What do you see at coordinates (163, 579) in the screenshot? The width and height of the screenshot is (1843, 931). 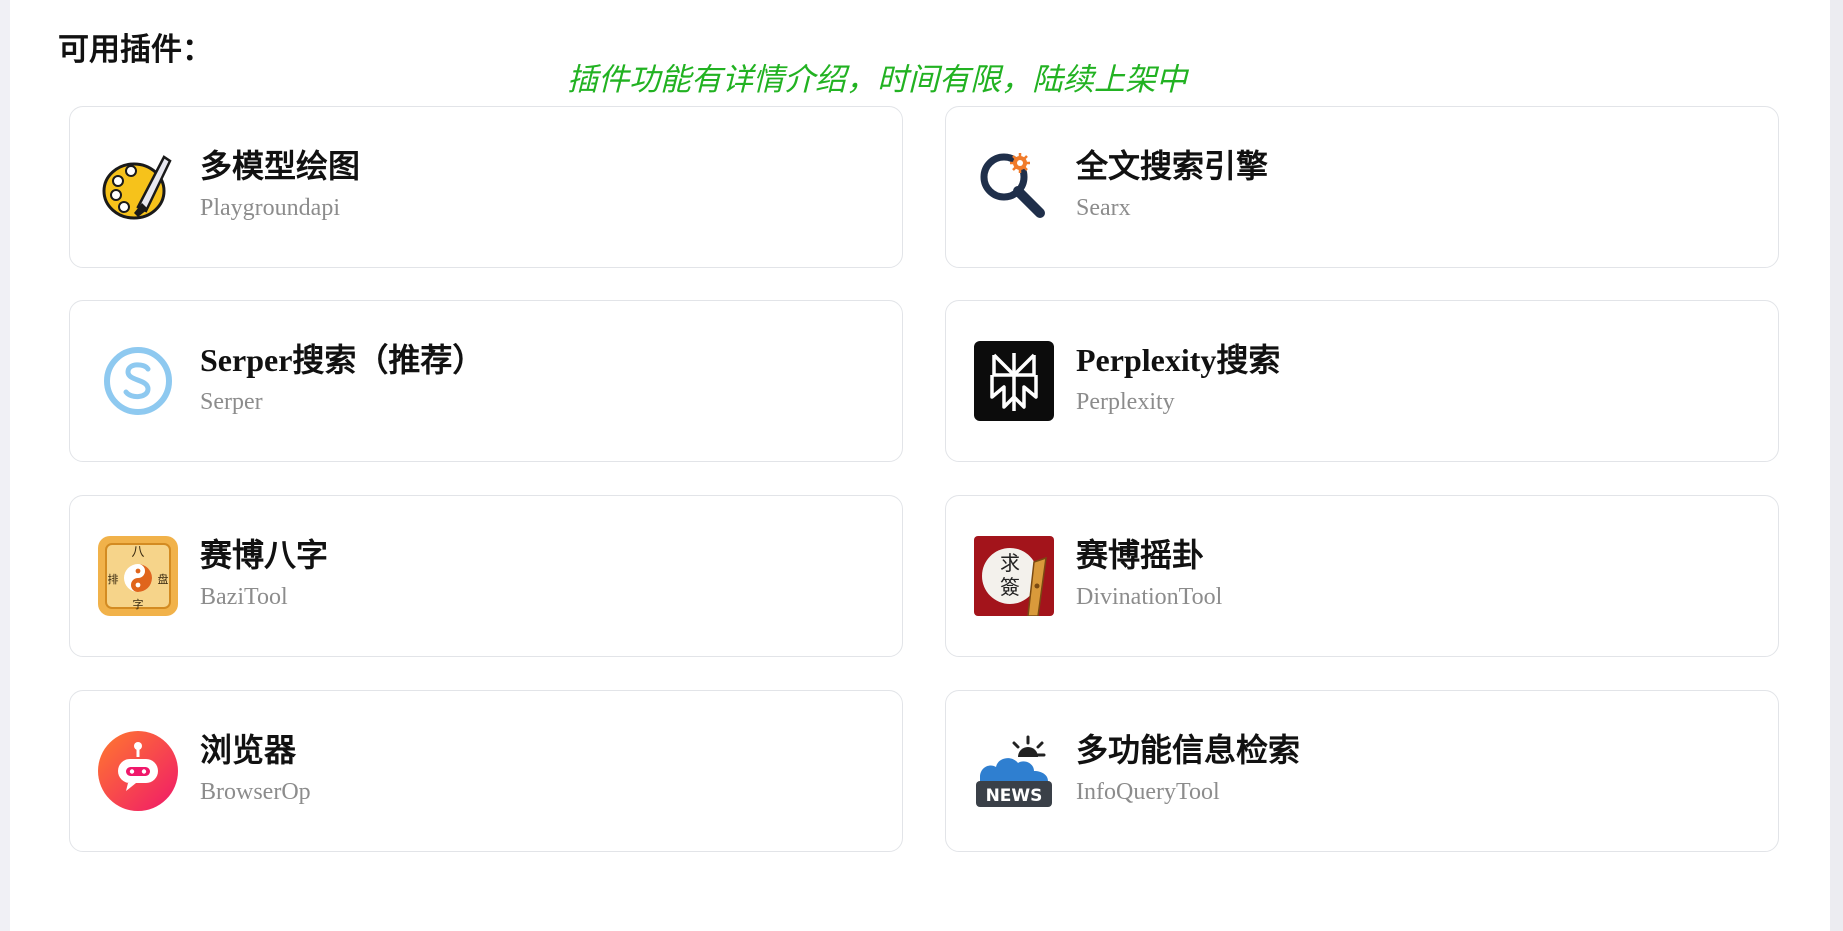 I see `bazi-char-right: 盘` at bounding box center [163, 579].